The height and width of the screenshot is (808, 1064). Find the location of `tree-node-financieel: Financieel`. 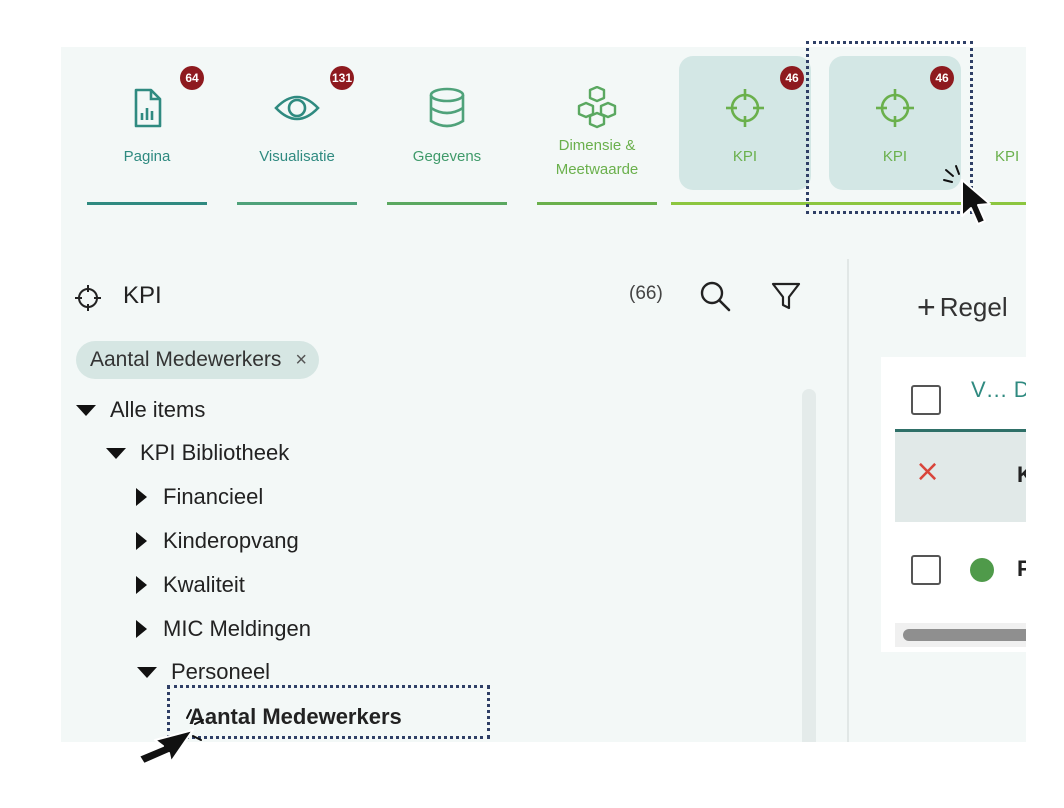

tree-node-financieel: Financieel is located at coordinates (199, 497).